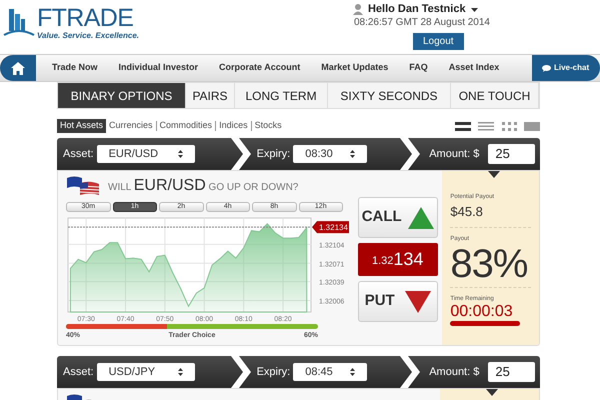 The width and height of the screenshot is (600, 400). Describe the element at coordinates (398, 217) in the screenshot. I see `call-button: CALL` at that location.